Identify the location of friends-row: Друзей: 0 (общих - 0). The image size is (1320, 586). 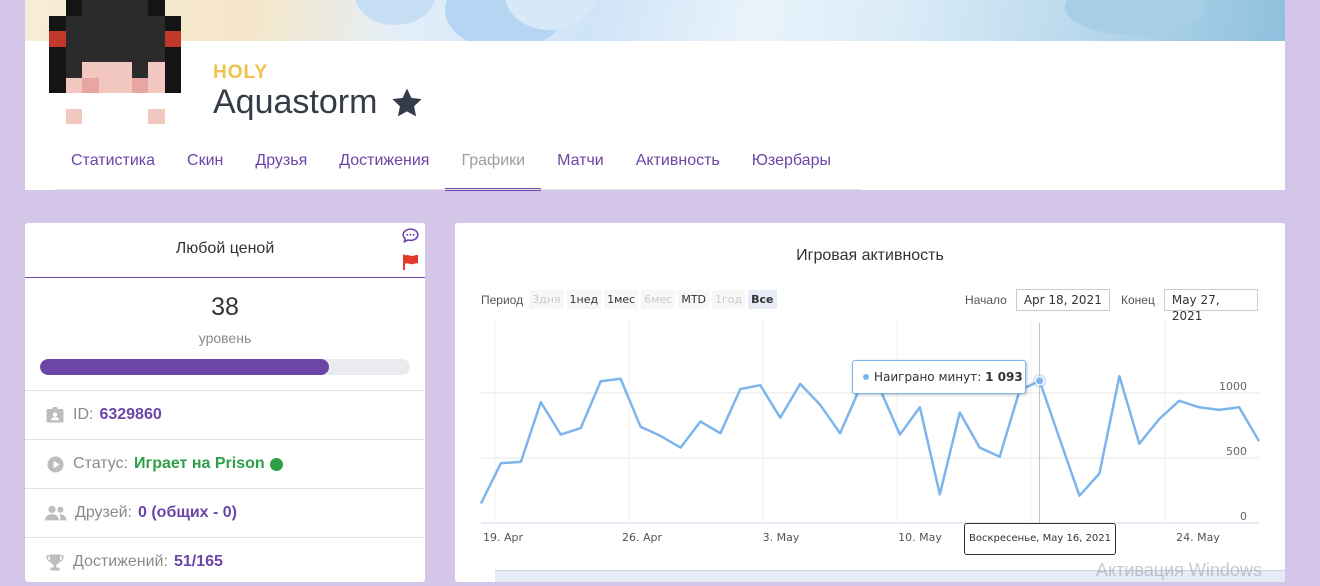
(225, 512).